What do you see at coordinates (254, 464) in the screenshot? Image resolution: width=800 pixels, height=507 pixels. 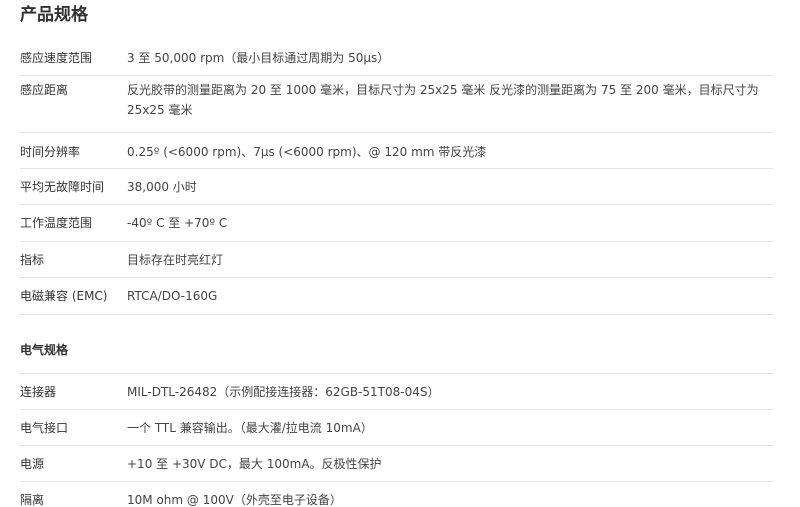 I see `spec-value: +10 至 +30V DC，最大 100mA。反极性保护` at bounding box center [254, 464].